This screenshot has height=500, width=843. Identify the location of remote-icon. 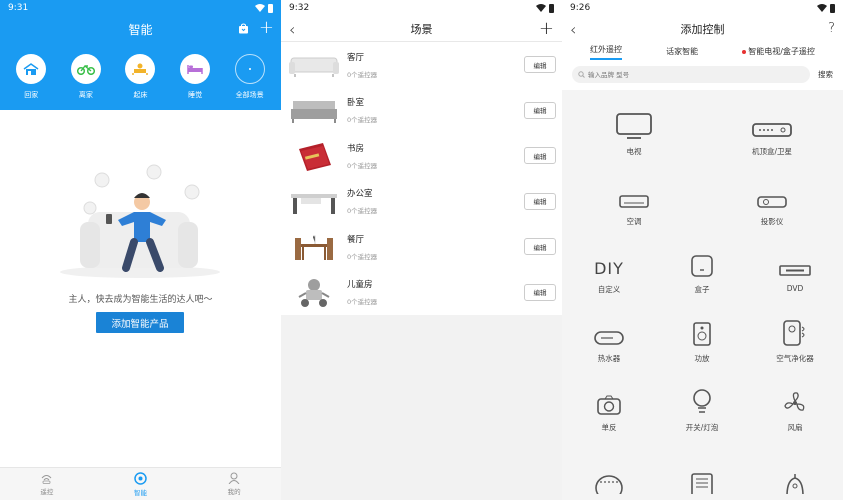
(46, 479).